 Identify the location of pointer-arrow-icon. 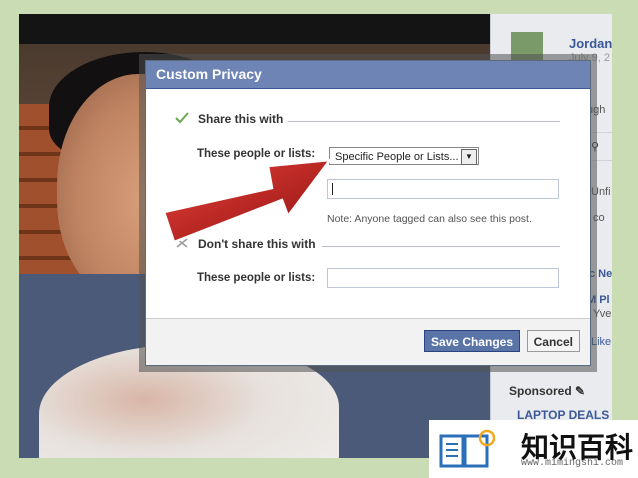
(247, 201).